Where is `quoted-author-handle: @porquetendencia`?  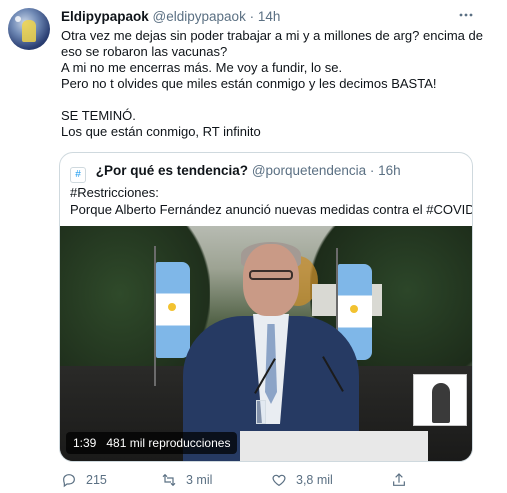 quoted-author-handle: @porquetendencia is located at coordinates (309, 170).